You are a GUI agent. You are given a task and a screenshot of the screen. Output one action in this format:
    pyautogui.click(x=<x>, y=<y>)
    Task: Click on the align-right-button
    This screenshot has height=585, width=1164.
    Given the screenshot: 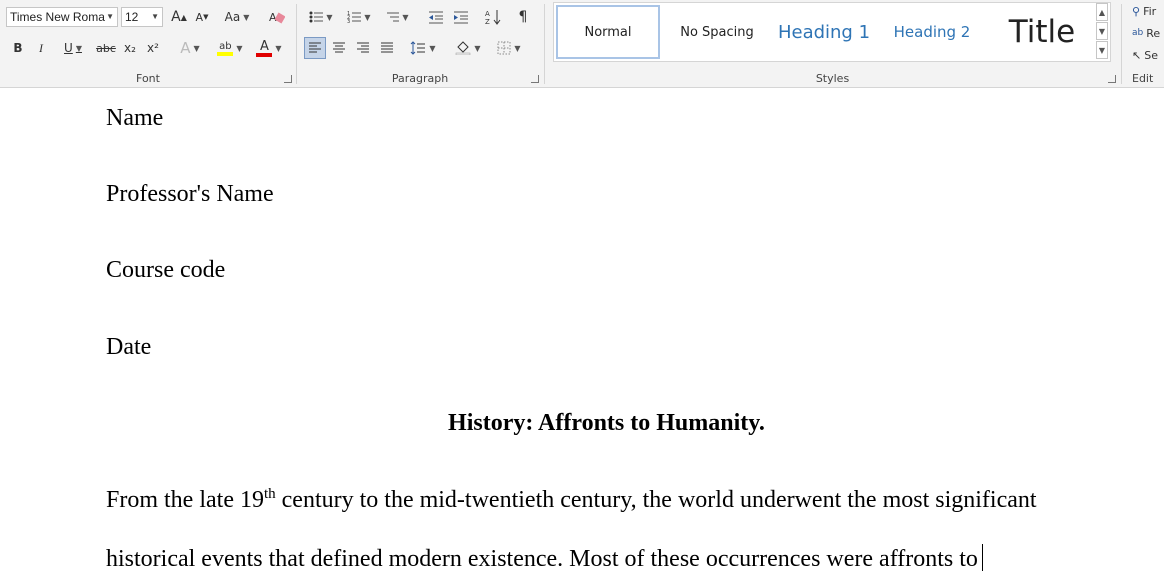 What is the action you would take?
    pyautogui.click(x=363, y=48)
    